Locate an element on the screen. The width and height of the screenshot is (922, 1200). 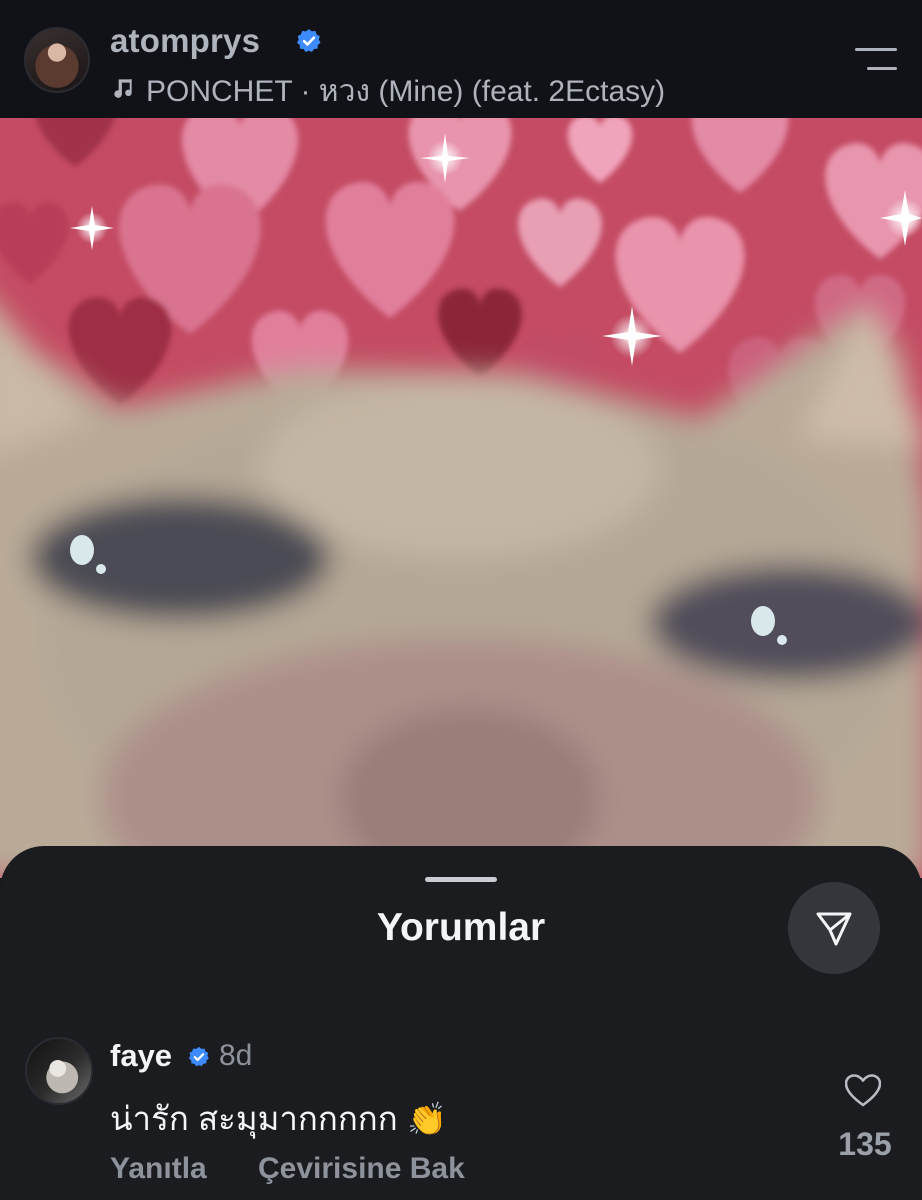
music-label: PONCHET · หวง (Mine) (feat. 2Ectasy) is located at coordinates (406, 91).